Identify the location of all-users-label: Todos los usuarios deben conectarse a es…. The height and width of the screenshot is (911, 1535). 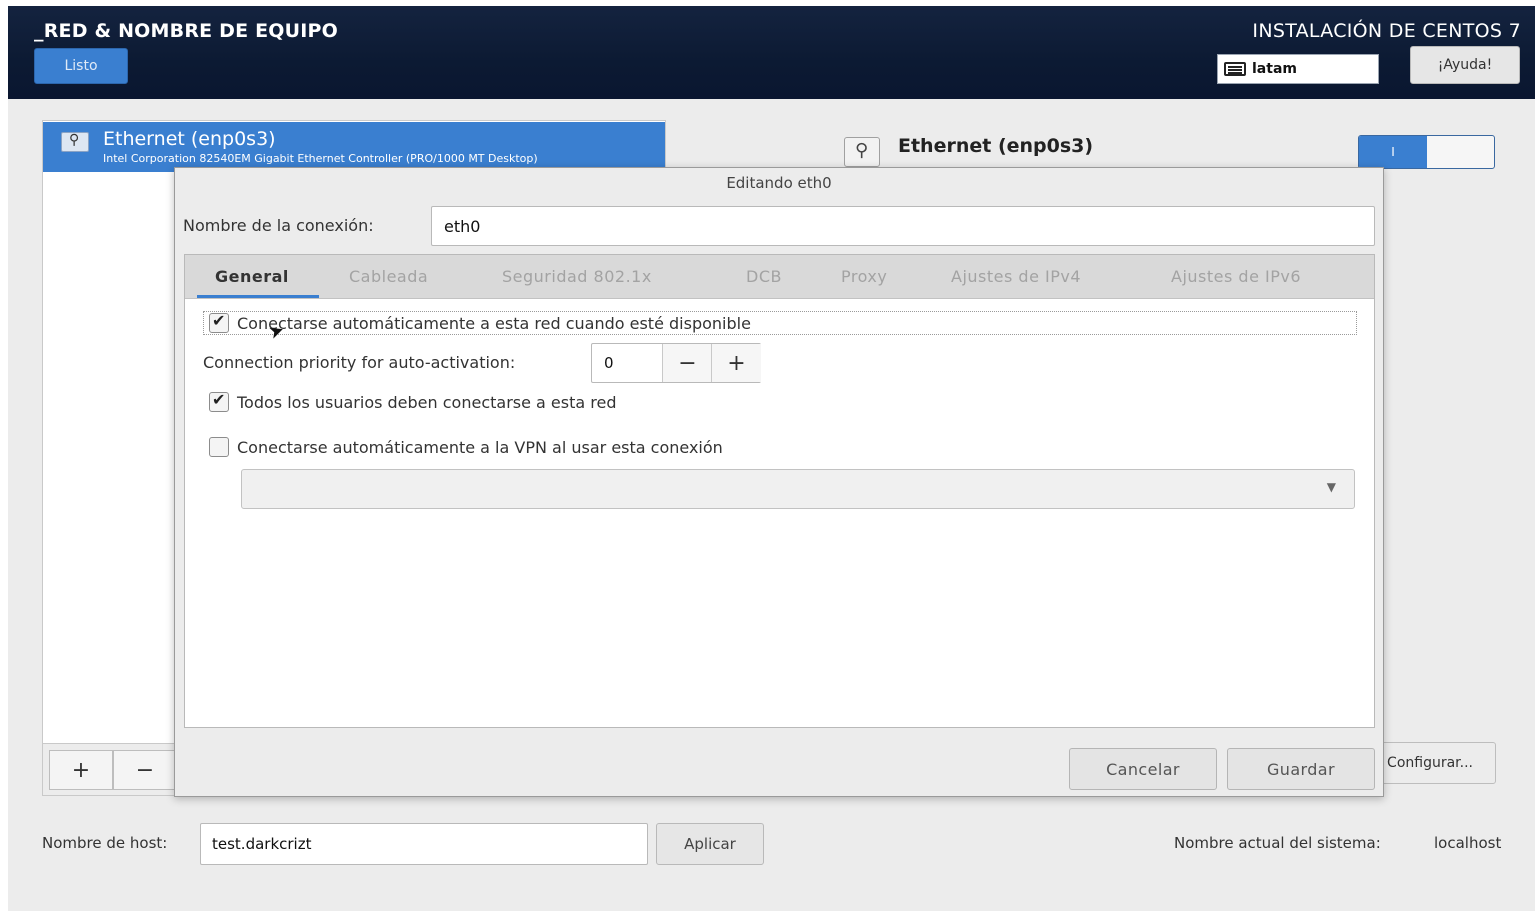
(427, 402).